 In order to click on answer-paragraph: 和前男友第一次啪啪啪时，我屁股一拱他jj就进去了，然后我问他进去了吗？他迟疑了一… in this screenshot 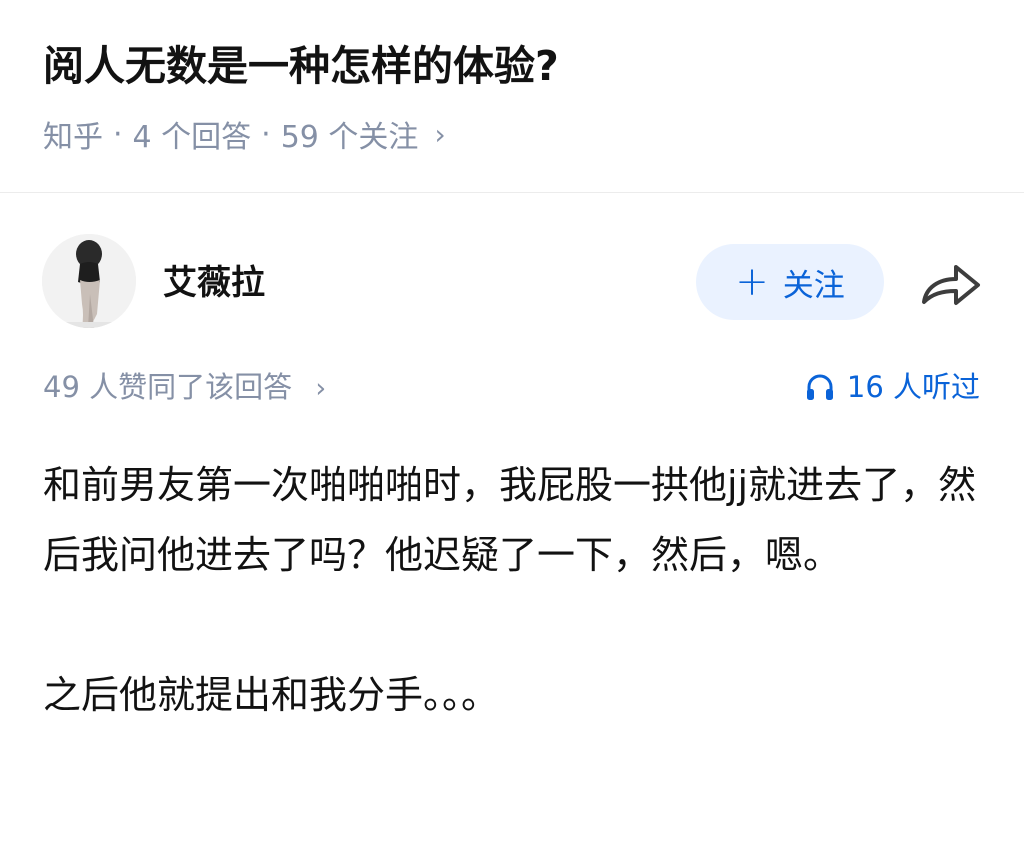, I will do `click(510, 520)`.